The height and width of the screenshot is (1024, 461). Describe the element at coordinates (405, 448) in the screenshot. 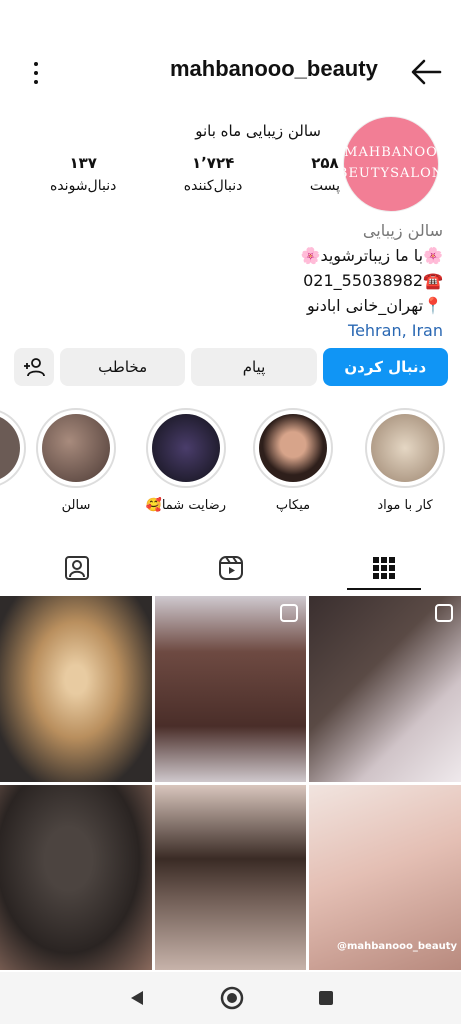

I see `highlight-materials-thumb` at that location.